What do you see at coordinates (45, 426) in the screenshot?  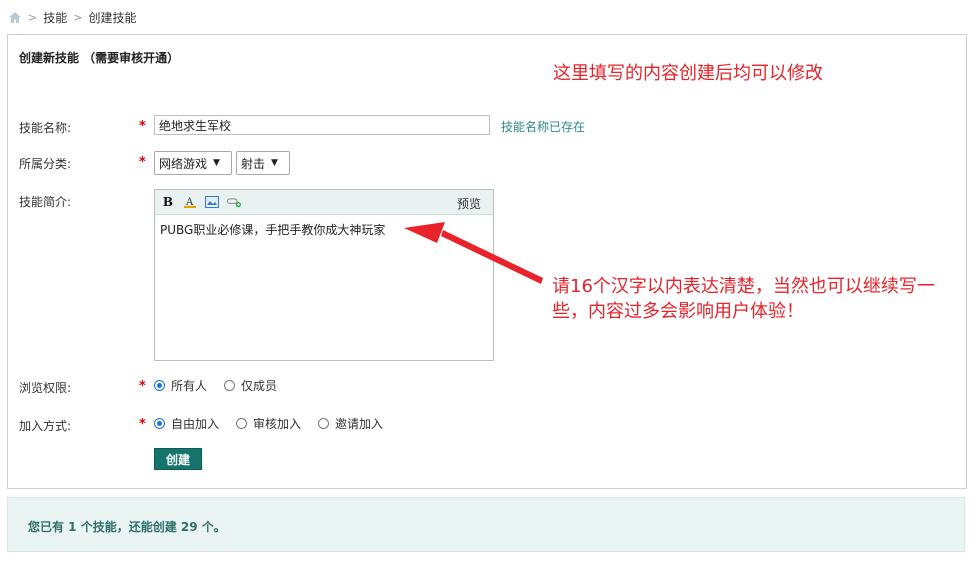 I see `join-method-label: 加入方式:` at bounding box center [45, 426].